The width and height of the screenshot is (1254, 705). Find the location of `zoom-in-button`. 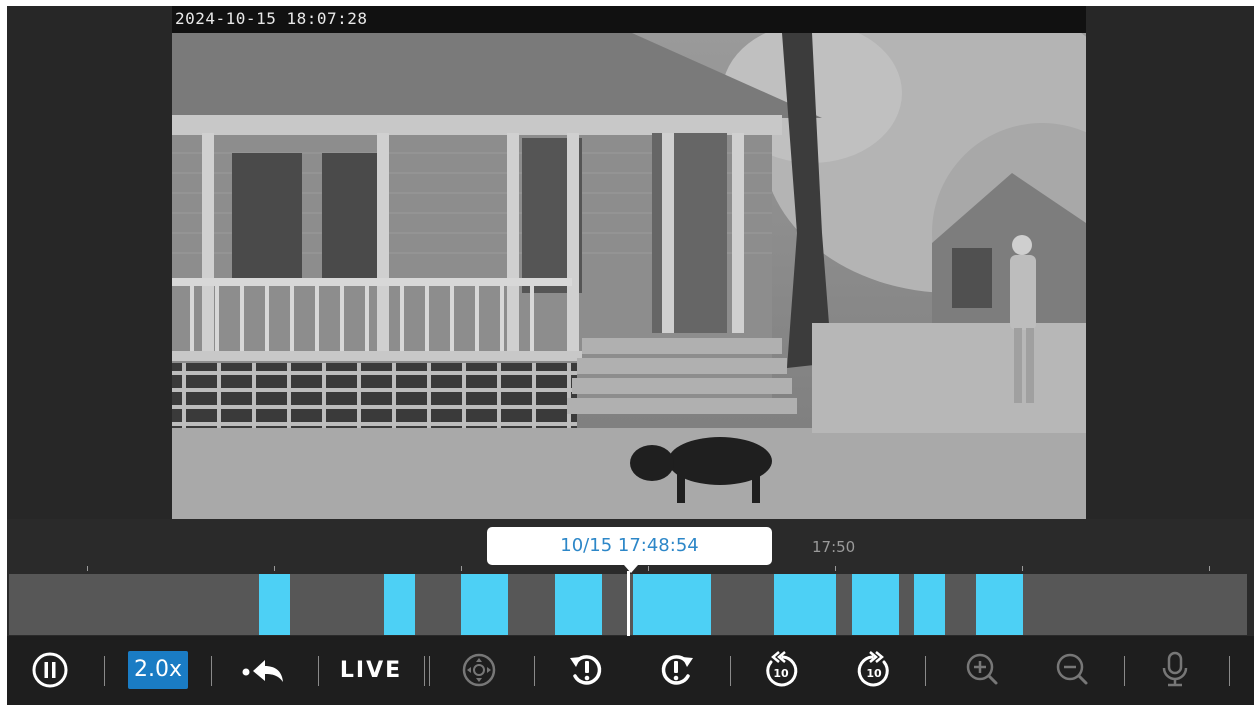

zoom-in-button is located at coordinates (982, 670).